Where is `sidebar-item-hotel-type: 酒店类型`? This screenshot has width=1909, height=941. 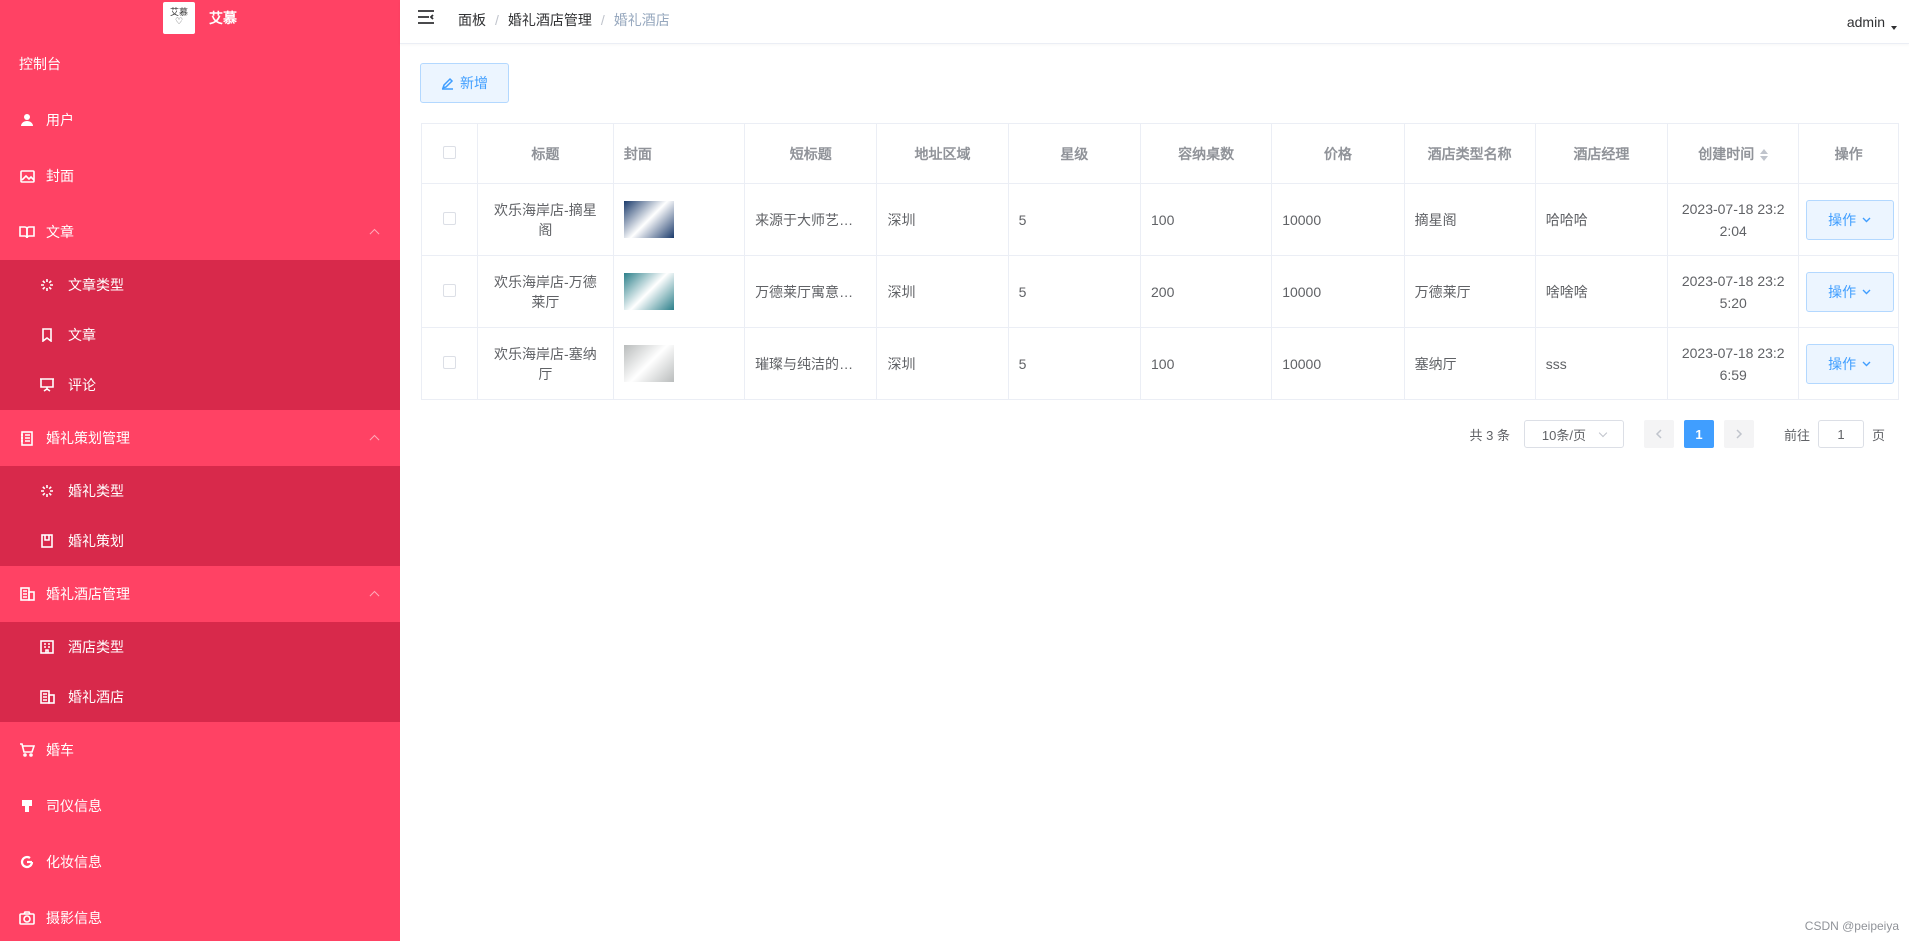
sidebar-item-hotel-type: 酒店类型 is located at coordinates (200, 647).